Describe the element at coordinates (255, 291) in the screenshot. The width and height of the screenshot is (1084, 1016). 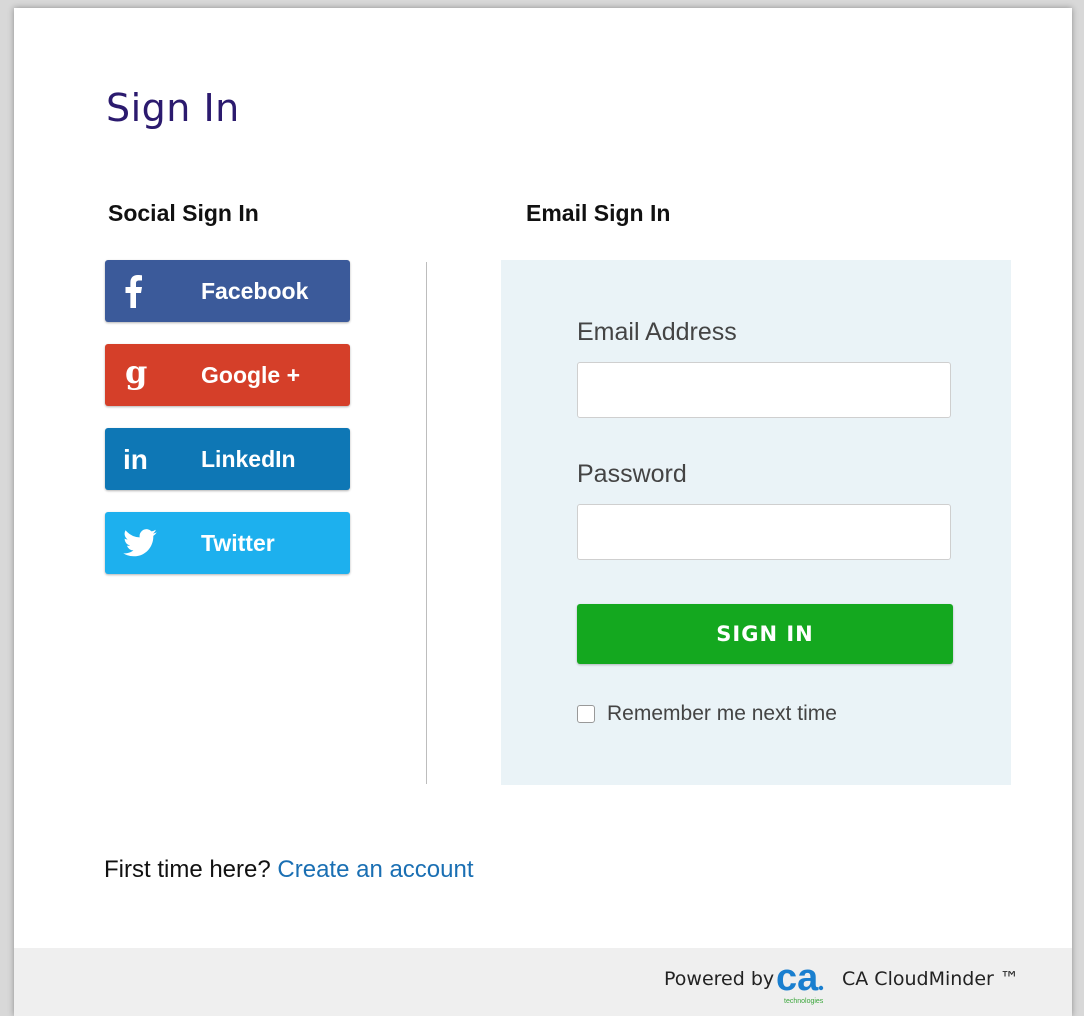
I see `facebook-button-label: Facebook` at that location.